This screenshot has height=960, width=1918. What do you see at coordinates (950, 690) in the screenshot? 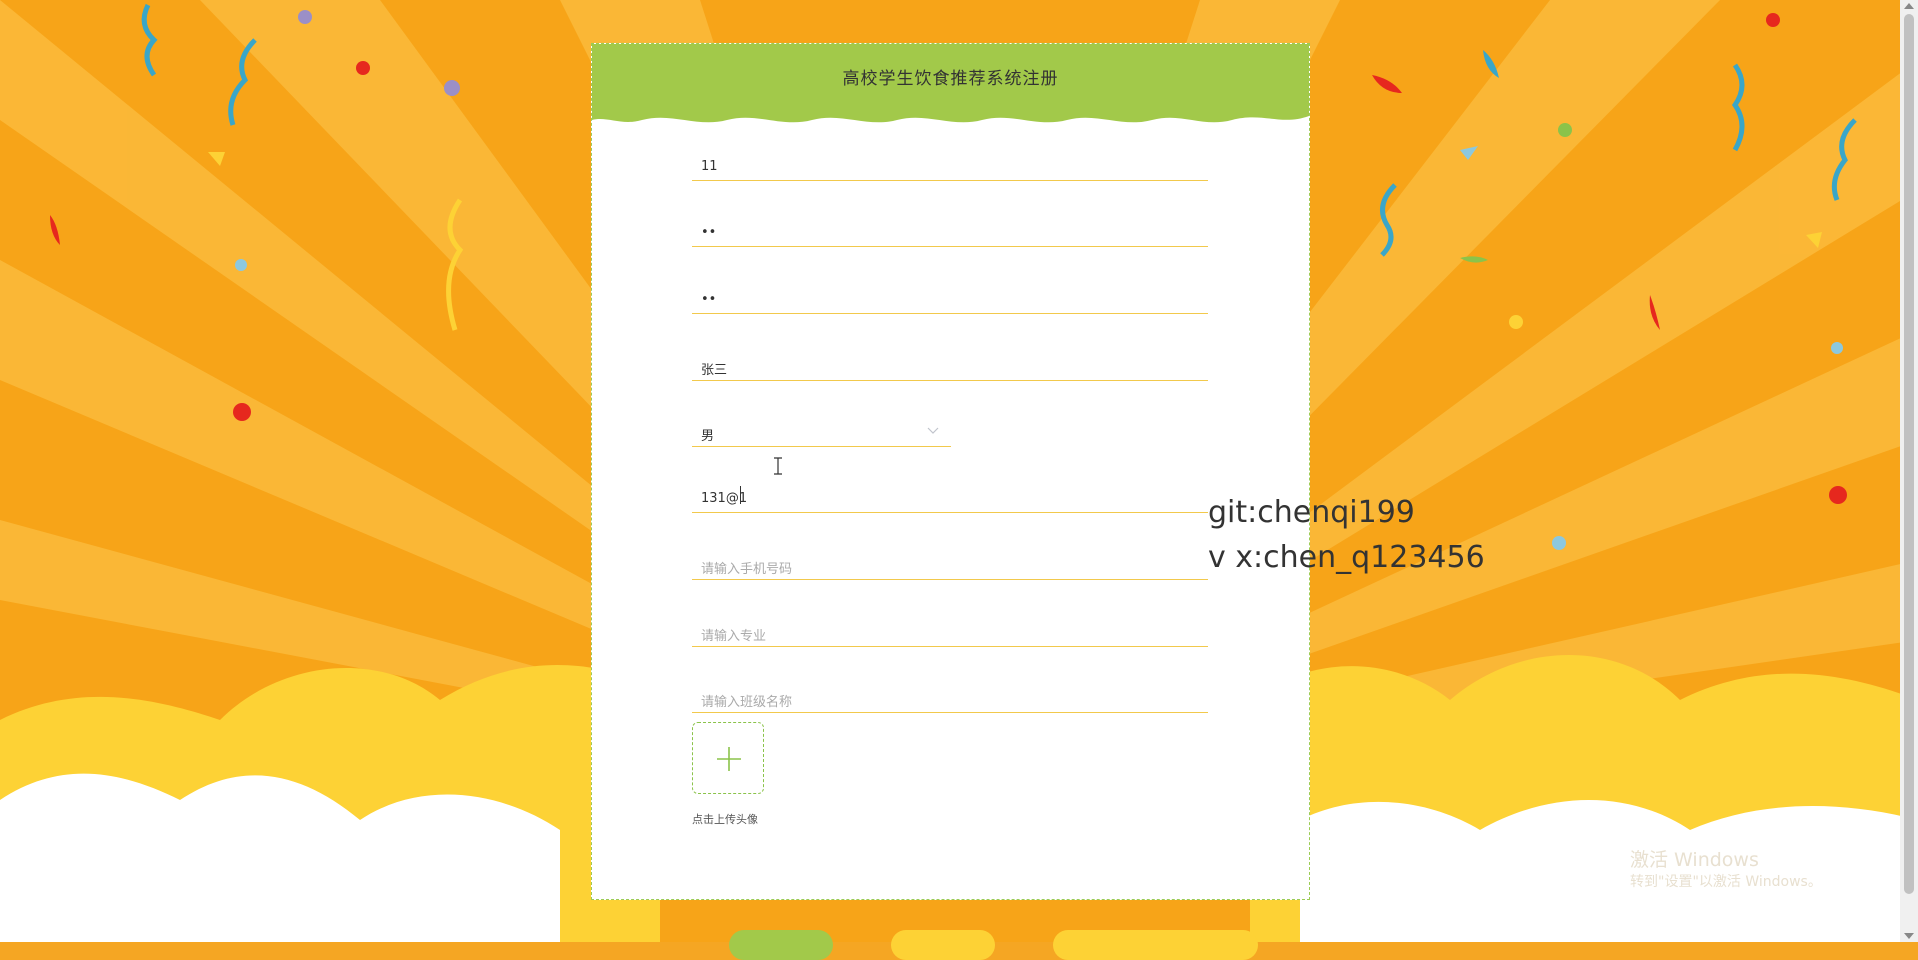
I see `class-name-input: 请输入班级名称` at bounding box center [950, 690].